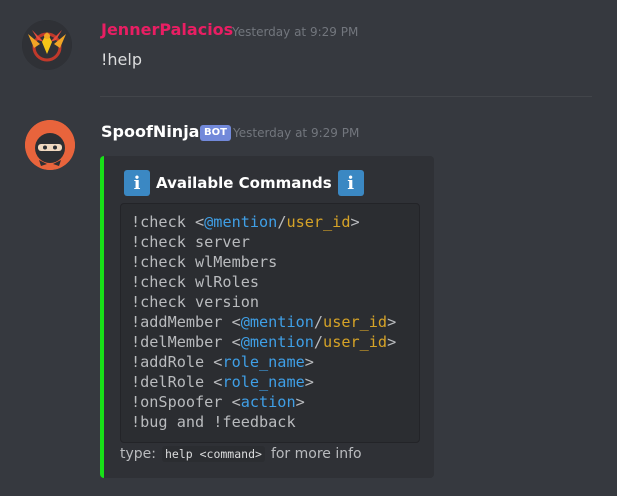 The width and height of the screenshot is (617, 496). I want to click on embed-footer: type: help <command> for more info, so click(241, 454).